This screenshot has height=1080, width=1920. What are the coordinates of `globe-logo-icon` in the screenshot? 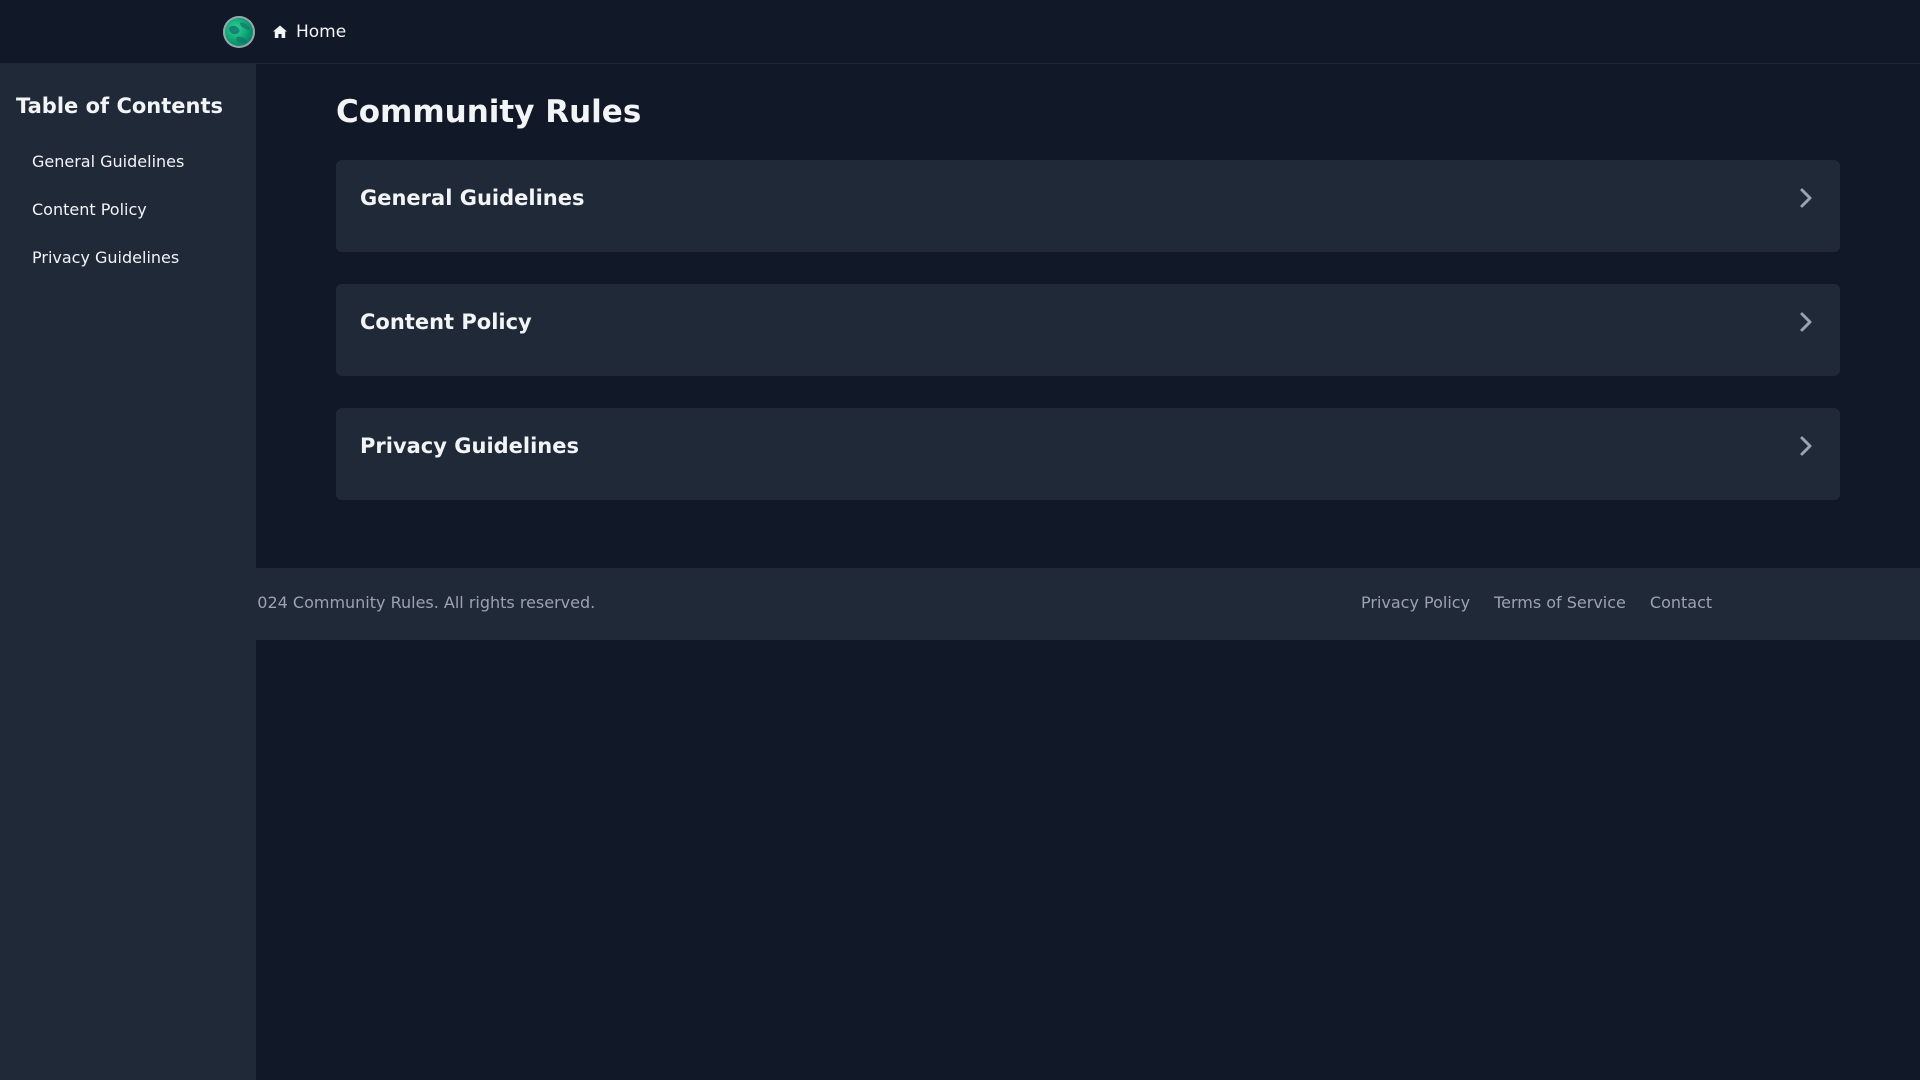 It's located at (239, 32).